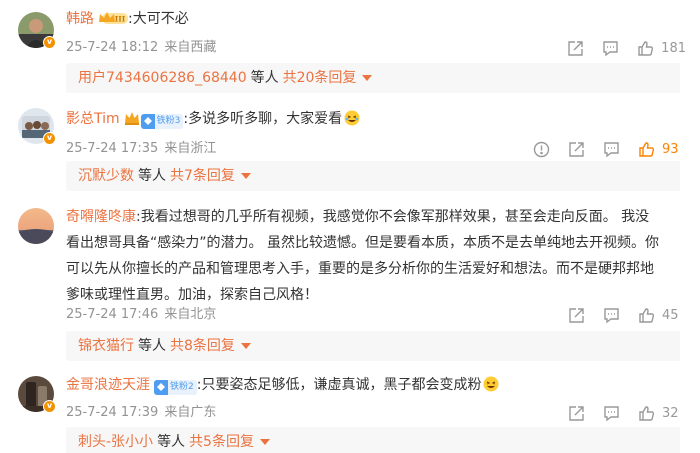  I want to click on fan-badge: 铁粉2, so click(175, 387).